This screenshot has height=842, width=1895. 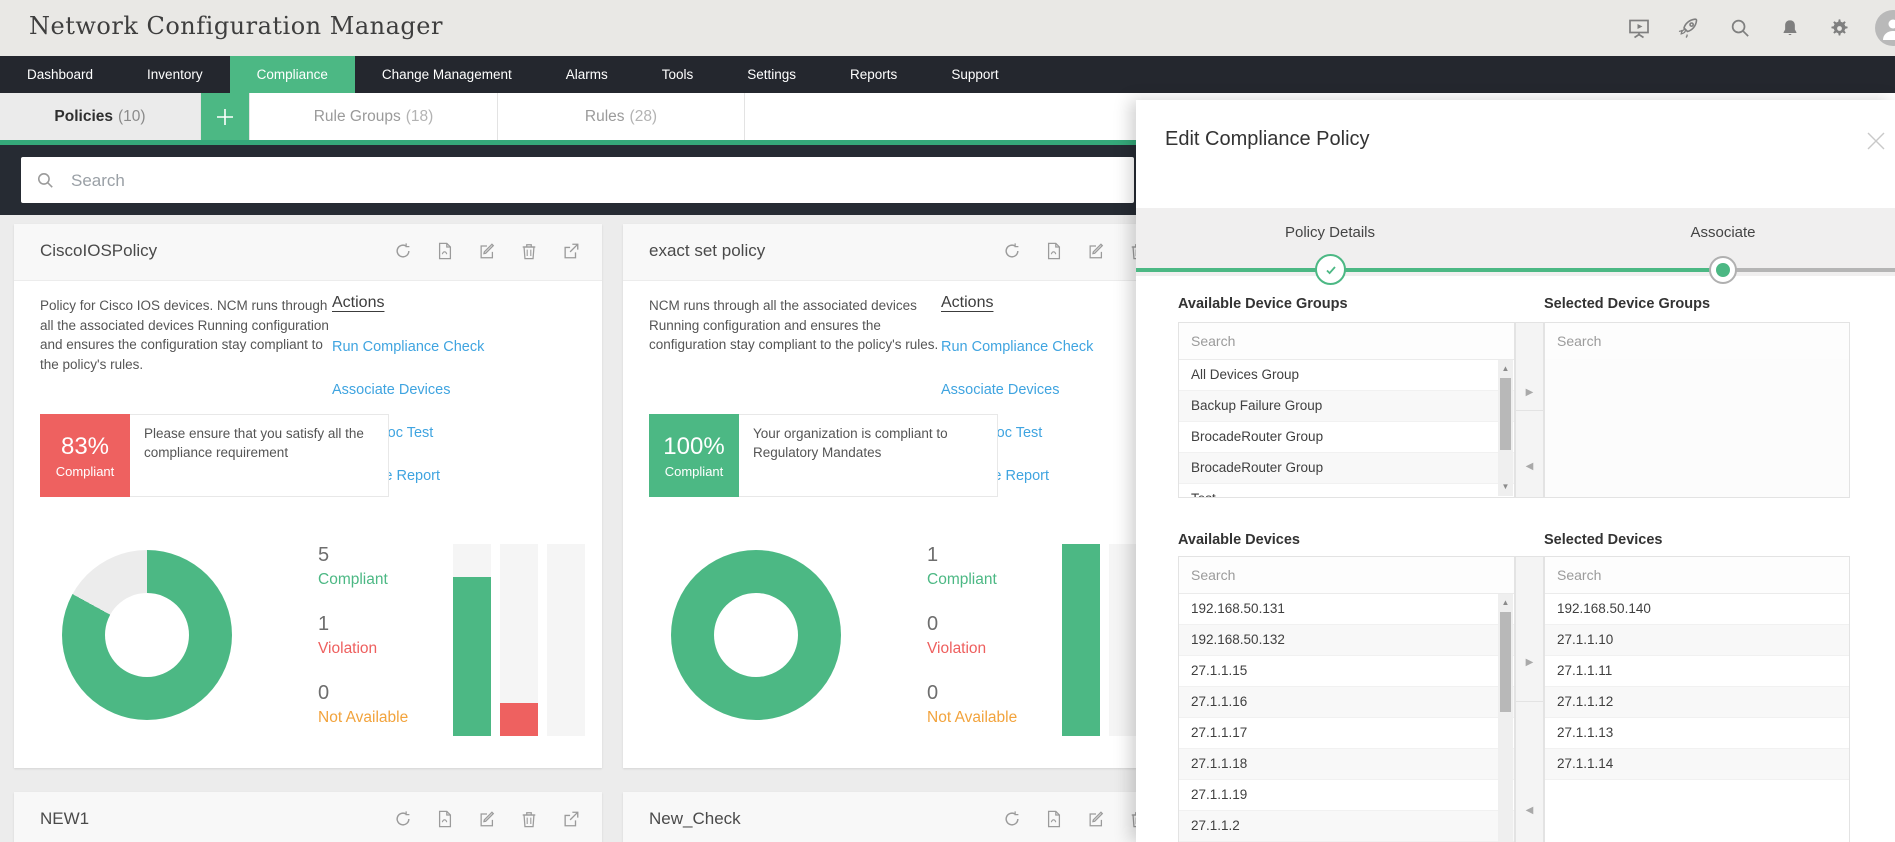 I want to click on device-item: 27.1.1.17, so click(x=1346, y=733).